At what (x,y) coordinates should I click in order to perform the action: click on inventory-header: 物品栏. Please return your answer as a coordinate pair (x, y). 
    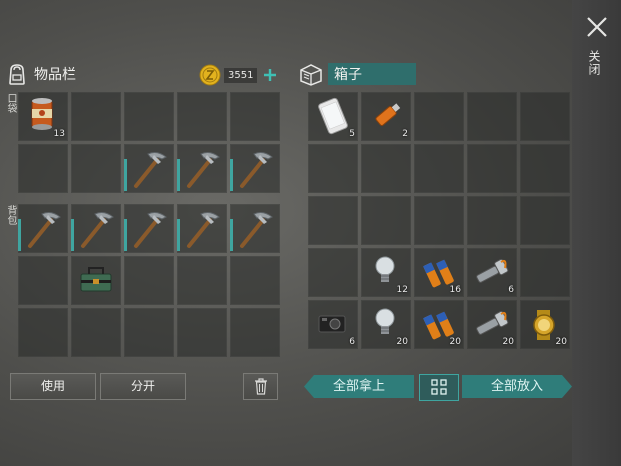
    Looking at the image, I should click on (41, 74).